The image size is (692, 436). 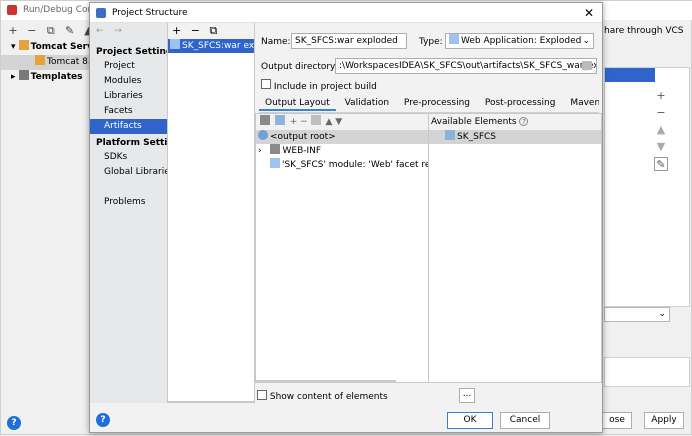 I want to click on available-header: Available Elements ?, so click(x=515, y=122).